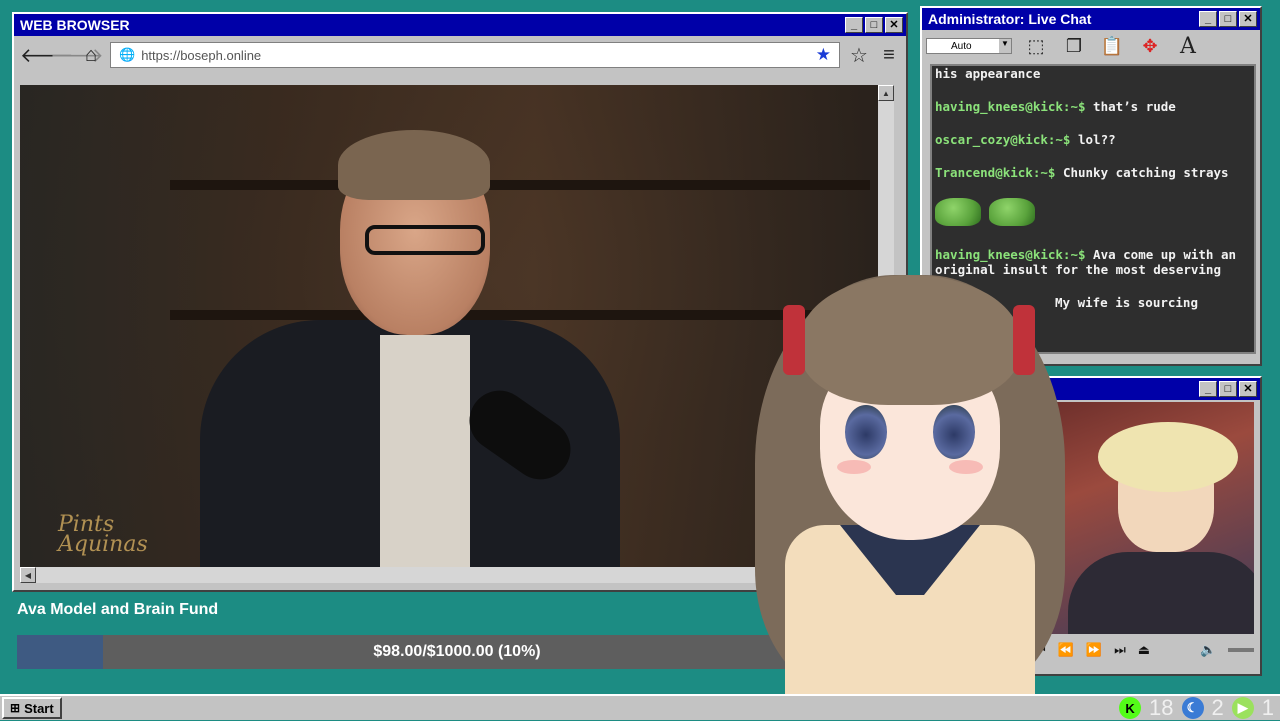  I want to click on volume-icon: 🔈, so click(1208, 650).